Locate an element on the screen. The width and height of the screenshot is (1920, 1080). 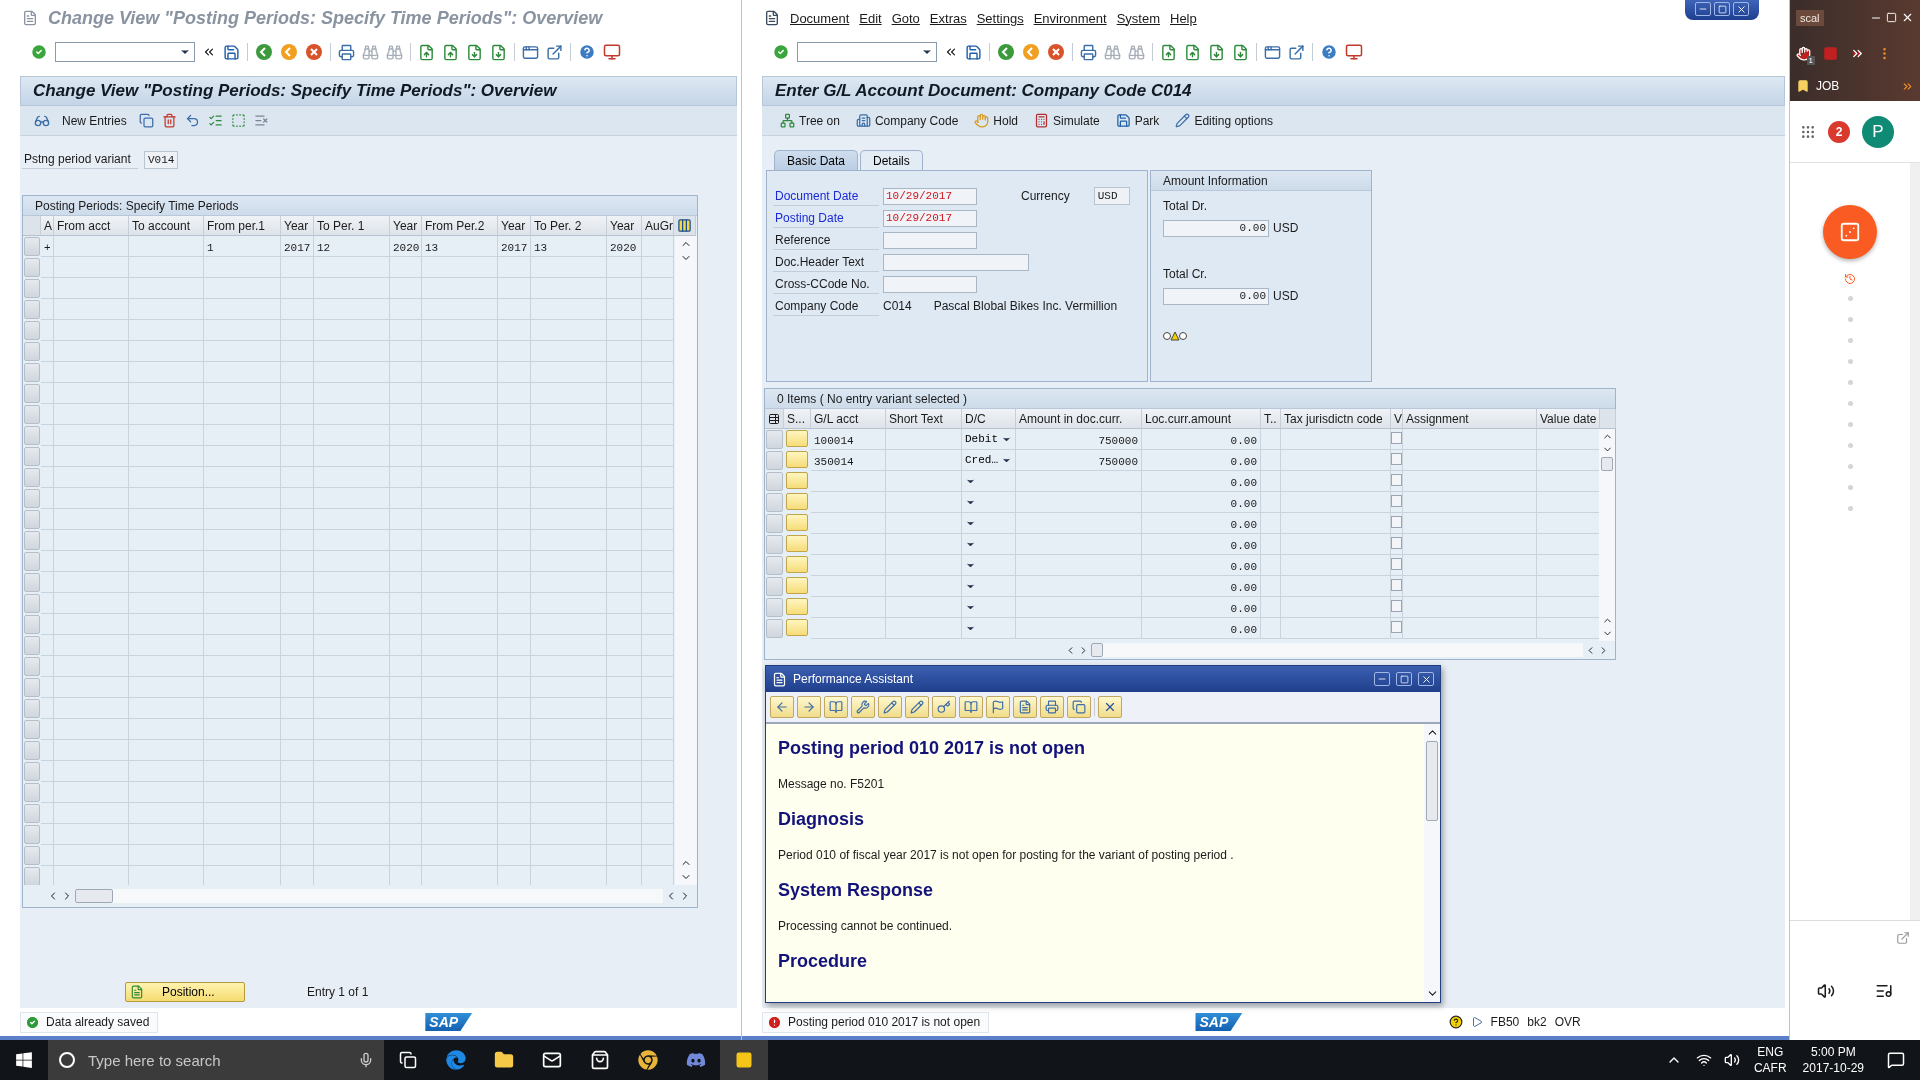
random-button is located at coordinates (1850, 232).